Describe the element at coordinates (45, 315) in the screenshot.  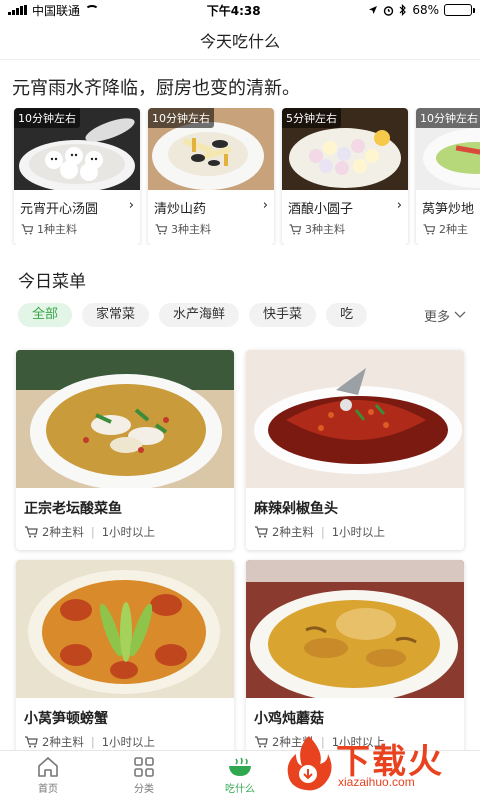
I see `chip-all: 全部` at that location.